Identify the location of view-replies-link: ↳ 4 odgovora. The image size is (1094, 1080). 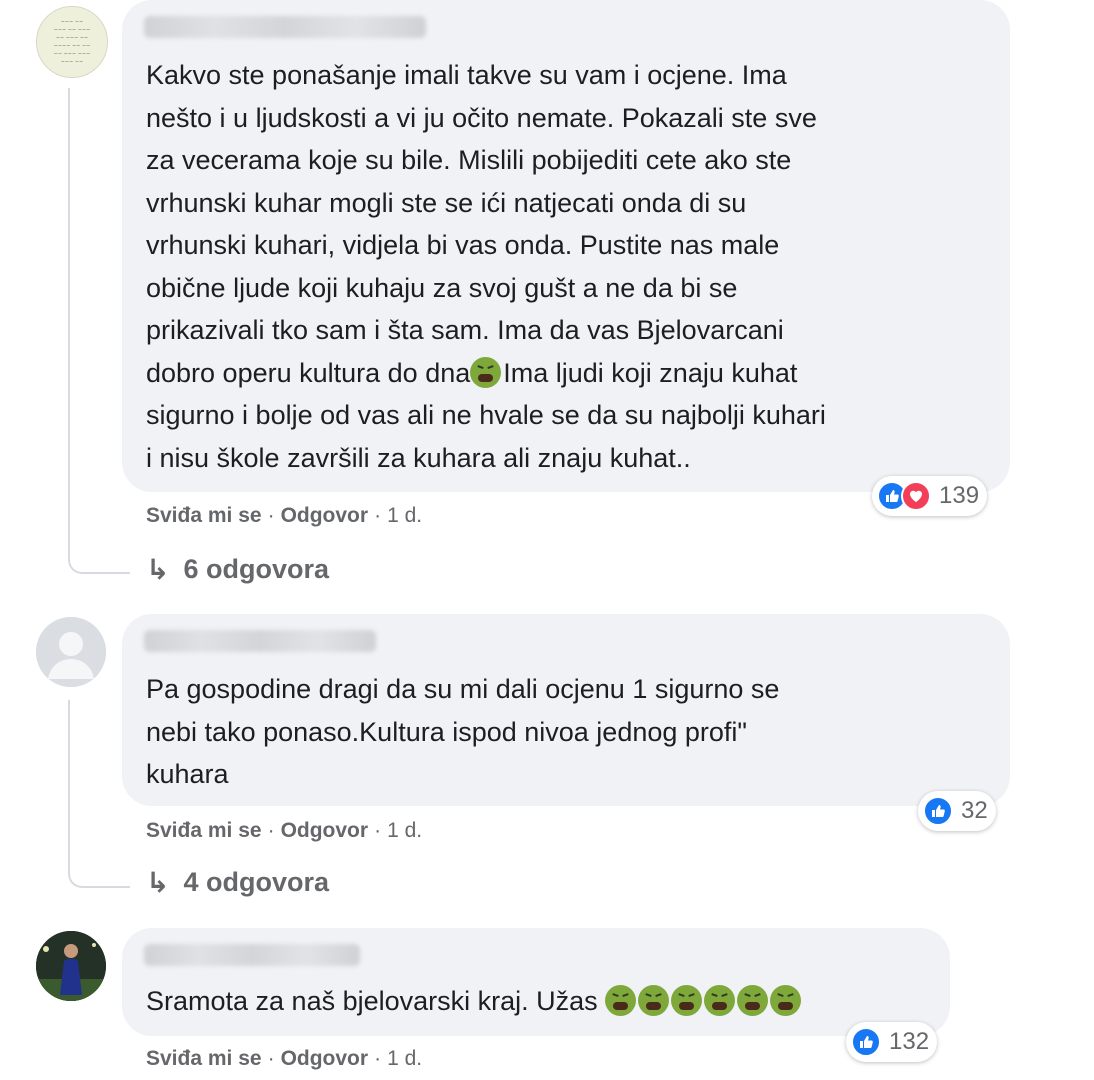
(237, 882).